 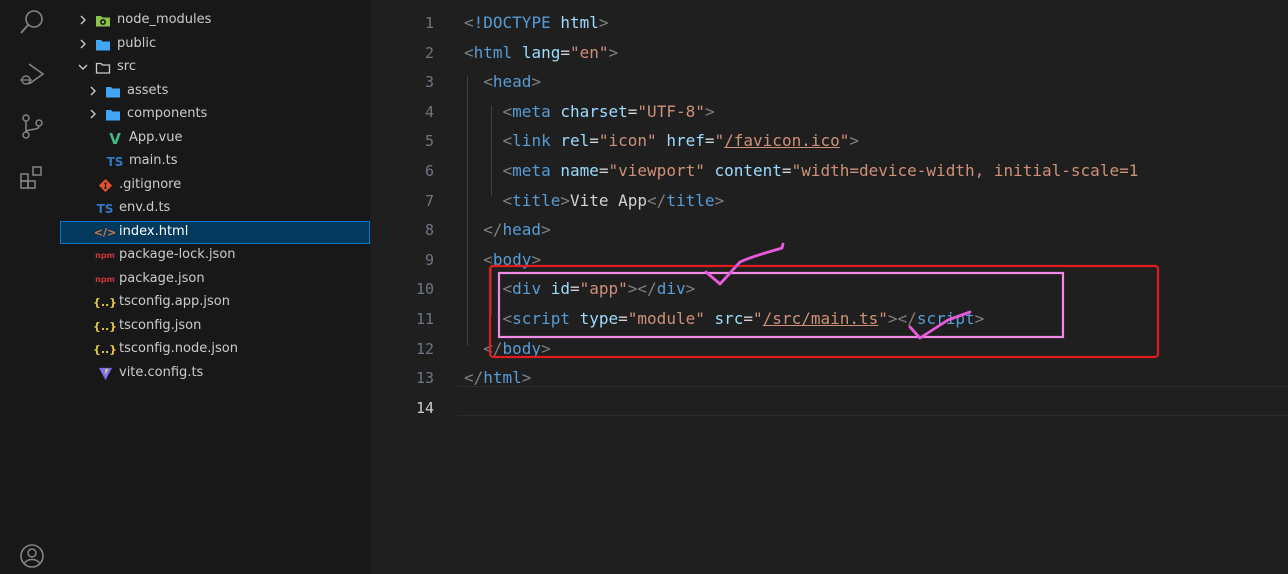 I want to click on tree-item-package-json: npm package.json, so click(x=215, y=279).